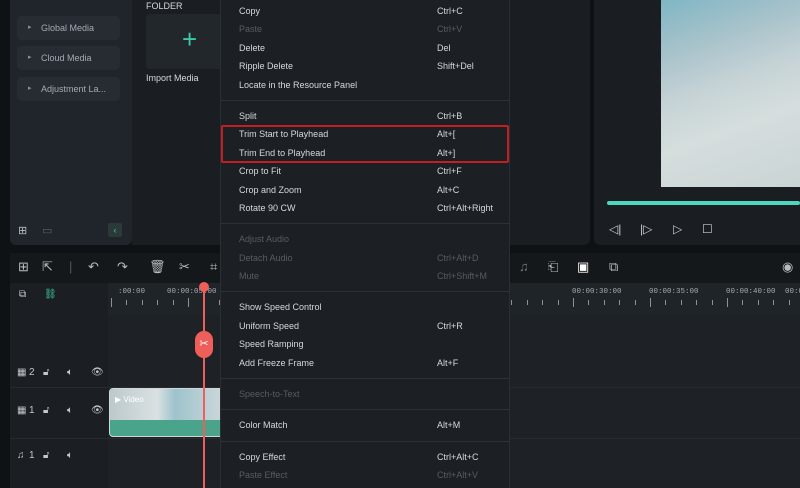 This screenshot has height=488, width=800. What do you see at coordinates (365, 326) in the screenshot?
I see `menu-item-uniform-speed: Uniform Speed Ctrl+R` at bounding box center [365, 326].